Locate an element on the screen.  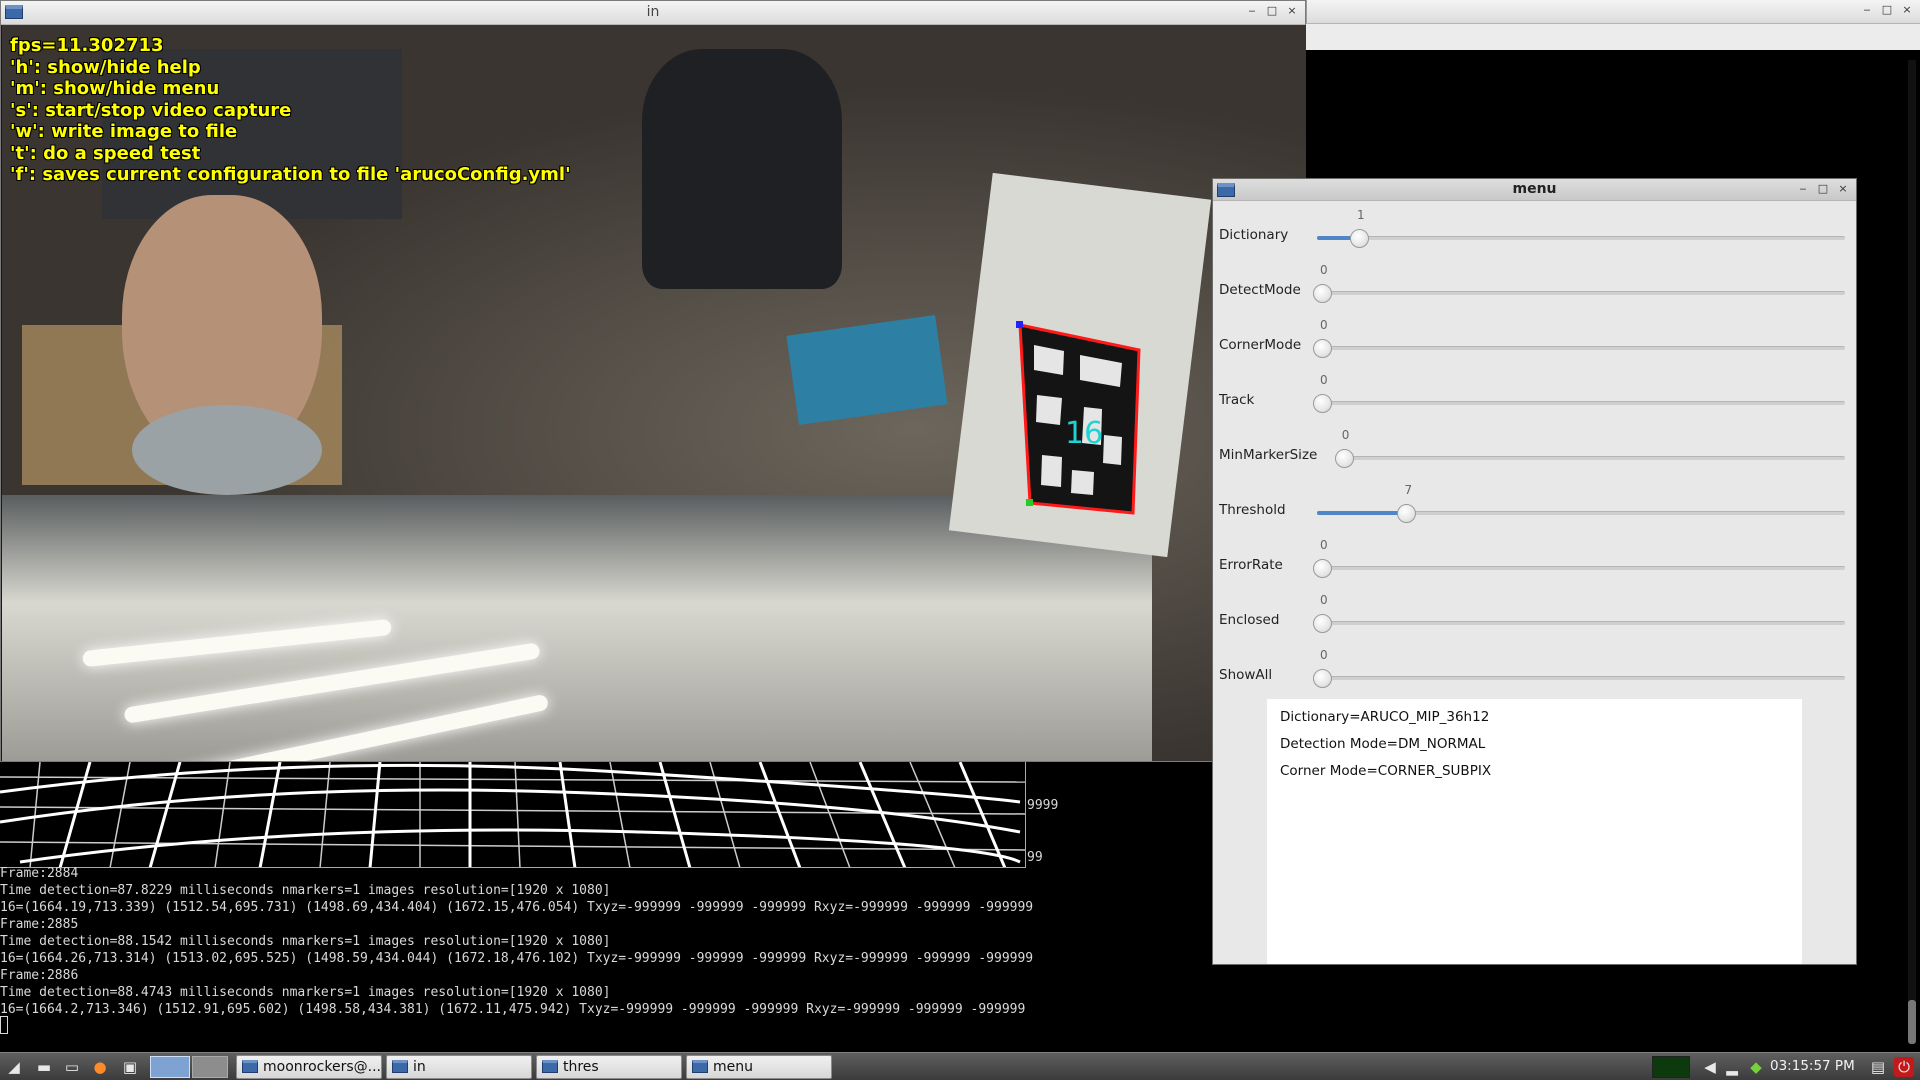
trackbar-fill is located at coordinates (1362, 513).